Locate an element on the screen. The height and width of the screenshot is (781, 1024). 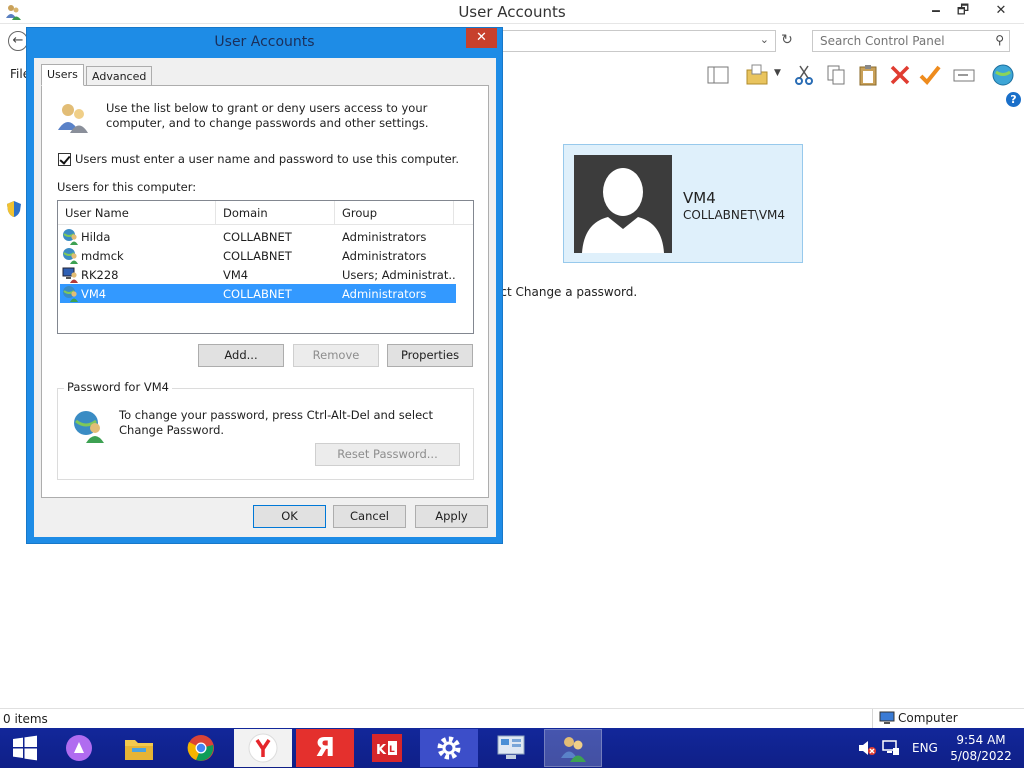
table-row-selected: VM4 COLLABNET Administrators is located at coordinates (258, 293).